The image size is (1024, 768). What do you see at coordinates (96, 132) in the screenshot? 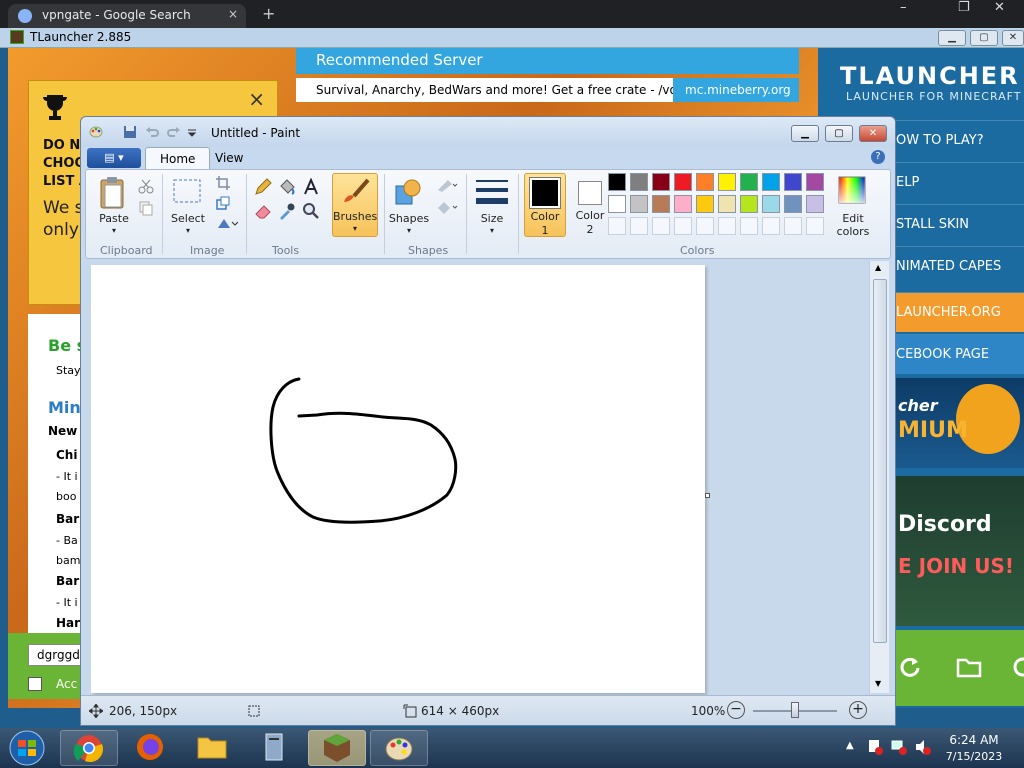
I see `paint-app-icon` at bounding box center [96, 132].